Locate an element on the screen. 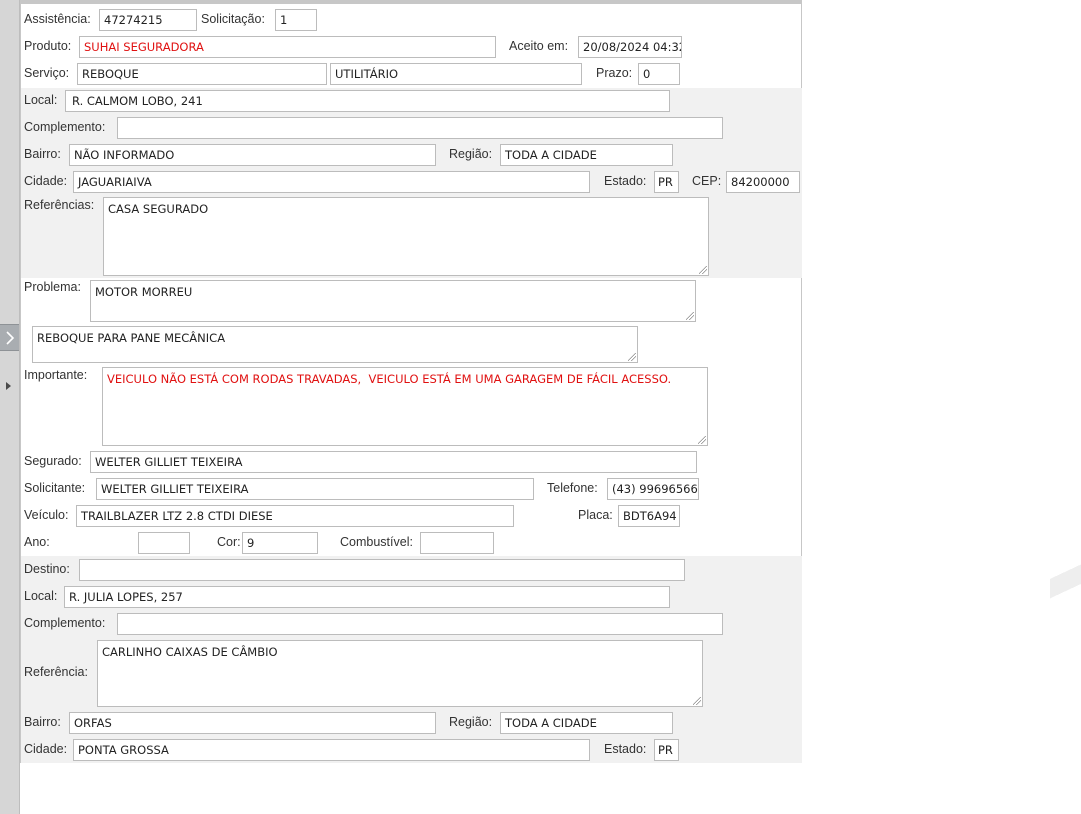 This screenshot has width=1081, height=814. solicitante-field: WELTER GILLIET TEIXEIRA is located at coordinates (315, 489).